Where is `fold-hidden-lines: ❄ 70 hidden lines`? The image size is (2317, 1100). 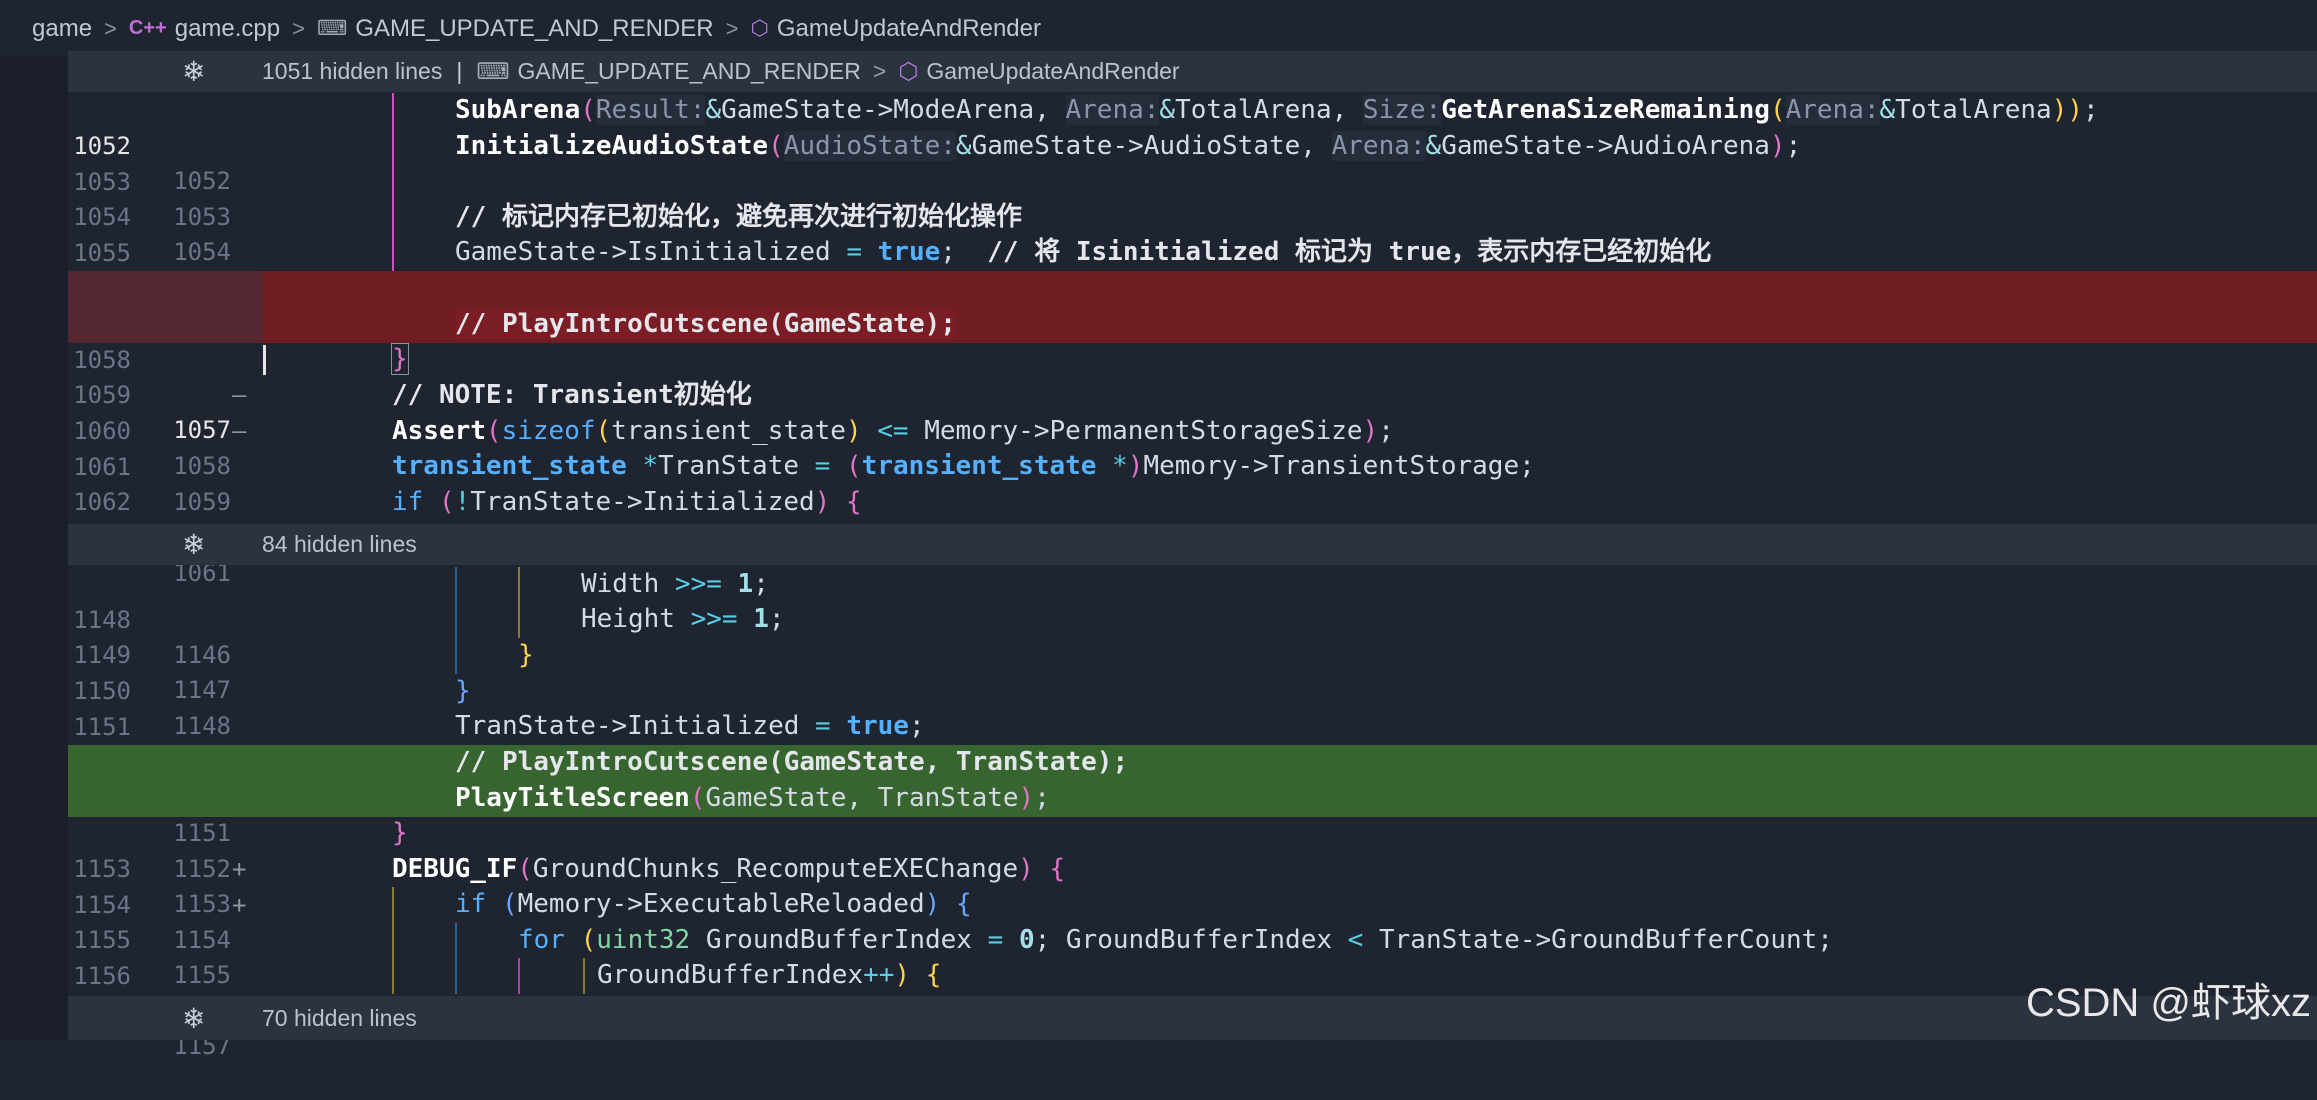
fold-hidden-lines: ❄ 70 hidden lines is located at coordinates (1192, 1018).